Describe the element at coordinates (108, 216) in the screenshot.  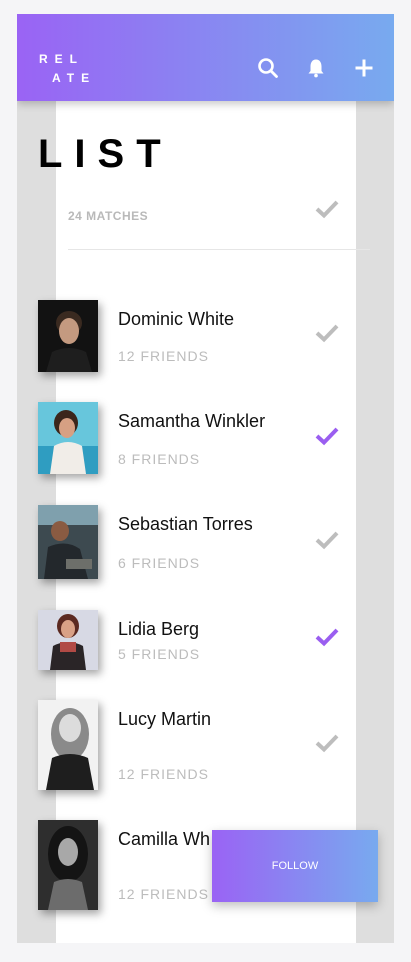
I see `matches-count: 24 MATCHES` at that location.